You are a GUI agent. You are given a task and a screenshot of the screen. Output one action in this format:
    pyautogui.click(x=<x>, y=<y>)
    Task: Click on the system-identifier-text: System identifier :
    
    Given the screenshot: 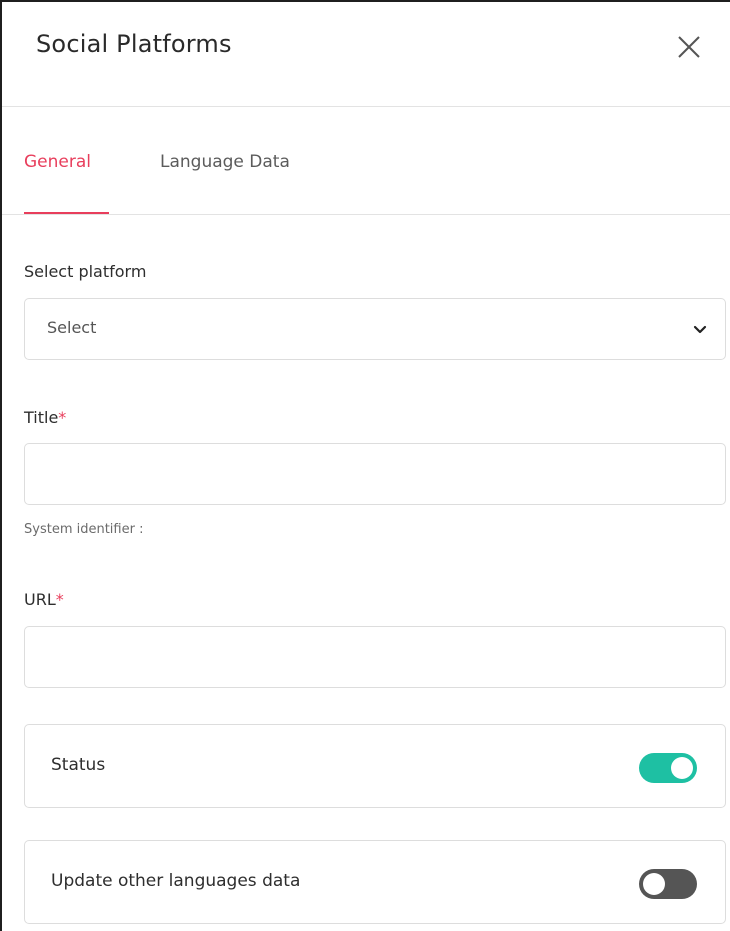 What is the action you would take?
    pyautogui.click(x=84, y=529)
    